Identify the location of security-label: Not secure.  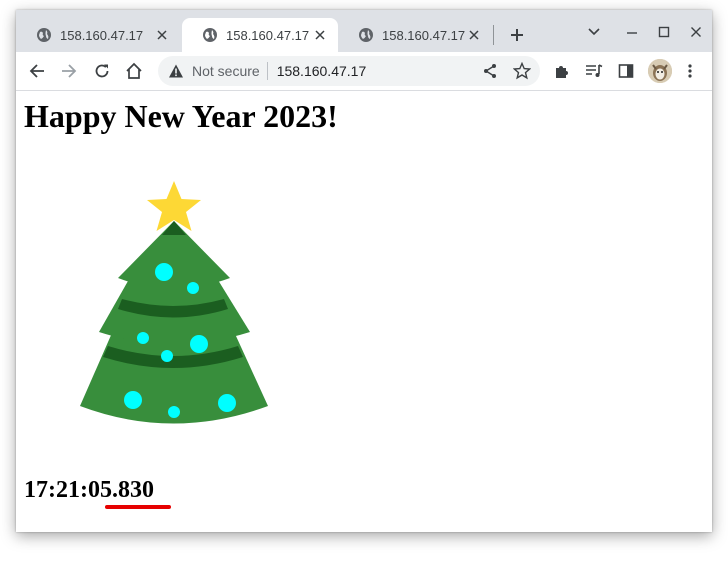
(226, 71).